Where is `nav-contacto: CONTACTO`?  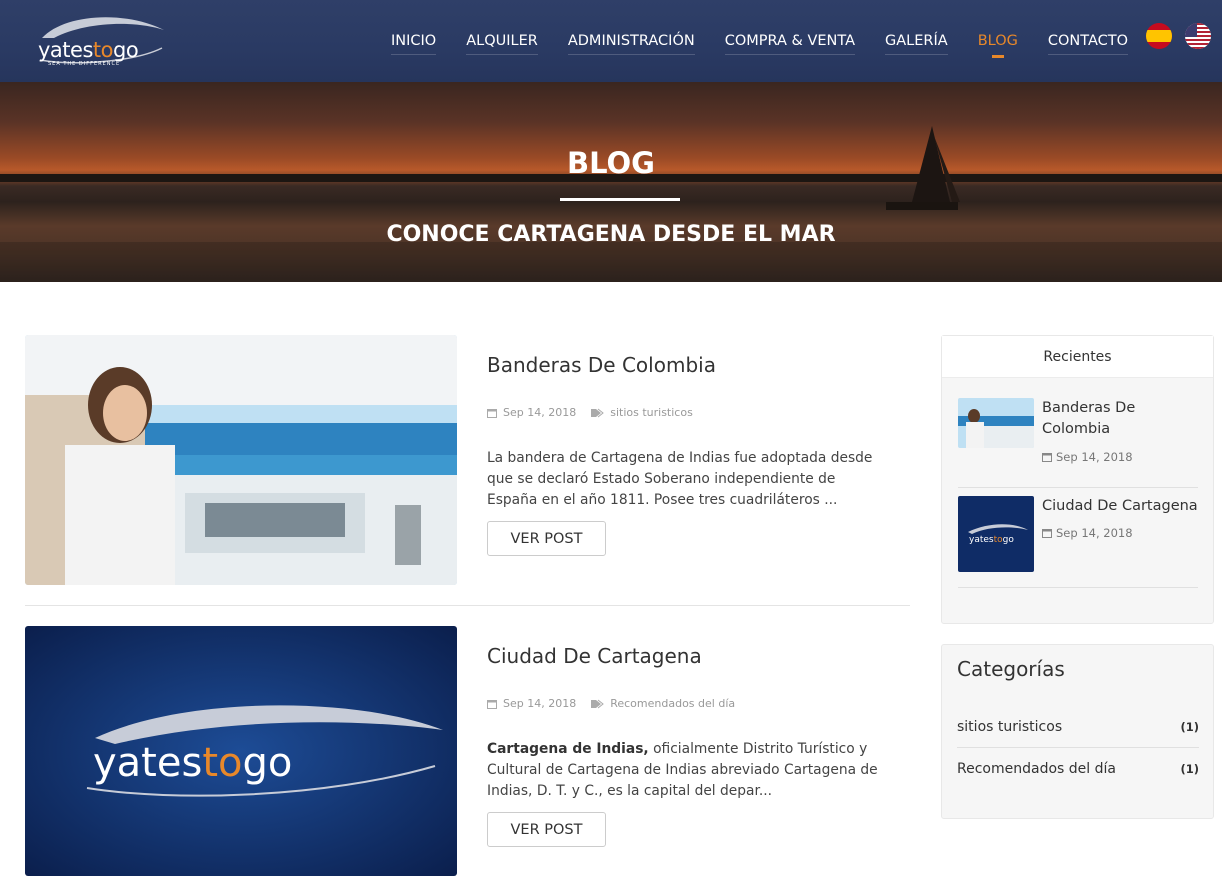 nav-contacto: CONTACTO is located at coordinates (1088, 41).